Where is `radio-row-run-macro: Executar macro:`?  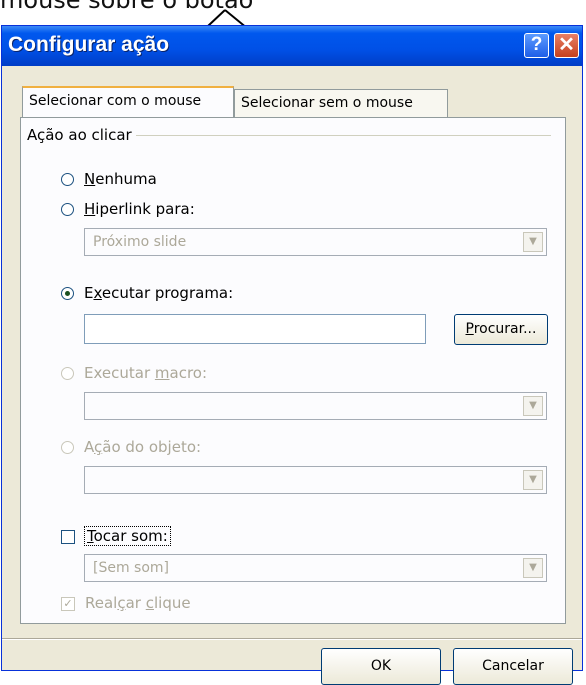
radio-row-run-macro: Executar macro: is located at coordinates (134, 373).